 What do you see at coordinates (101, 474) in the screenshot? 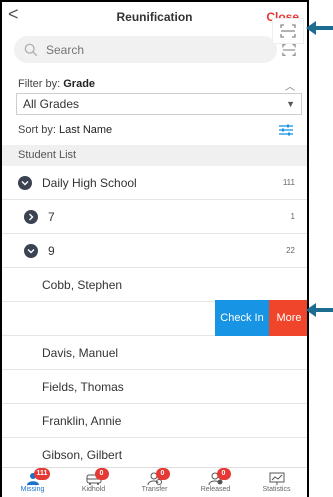
I see `kidhold-badge: 0` at bounding box center [101, 474].